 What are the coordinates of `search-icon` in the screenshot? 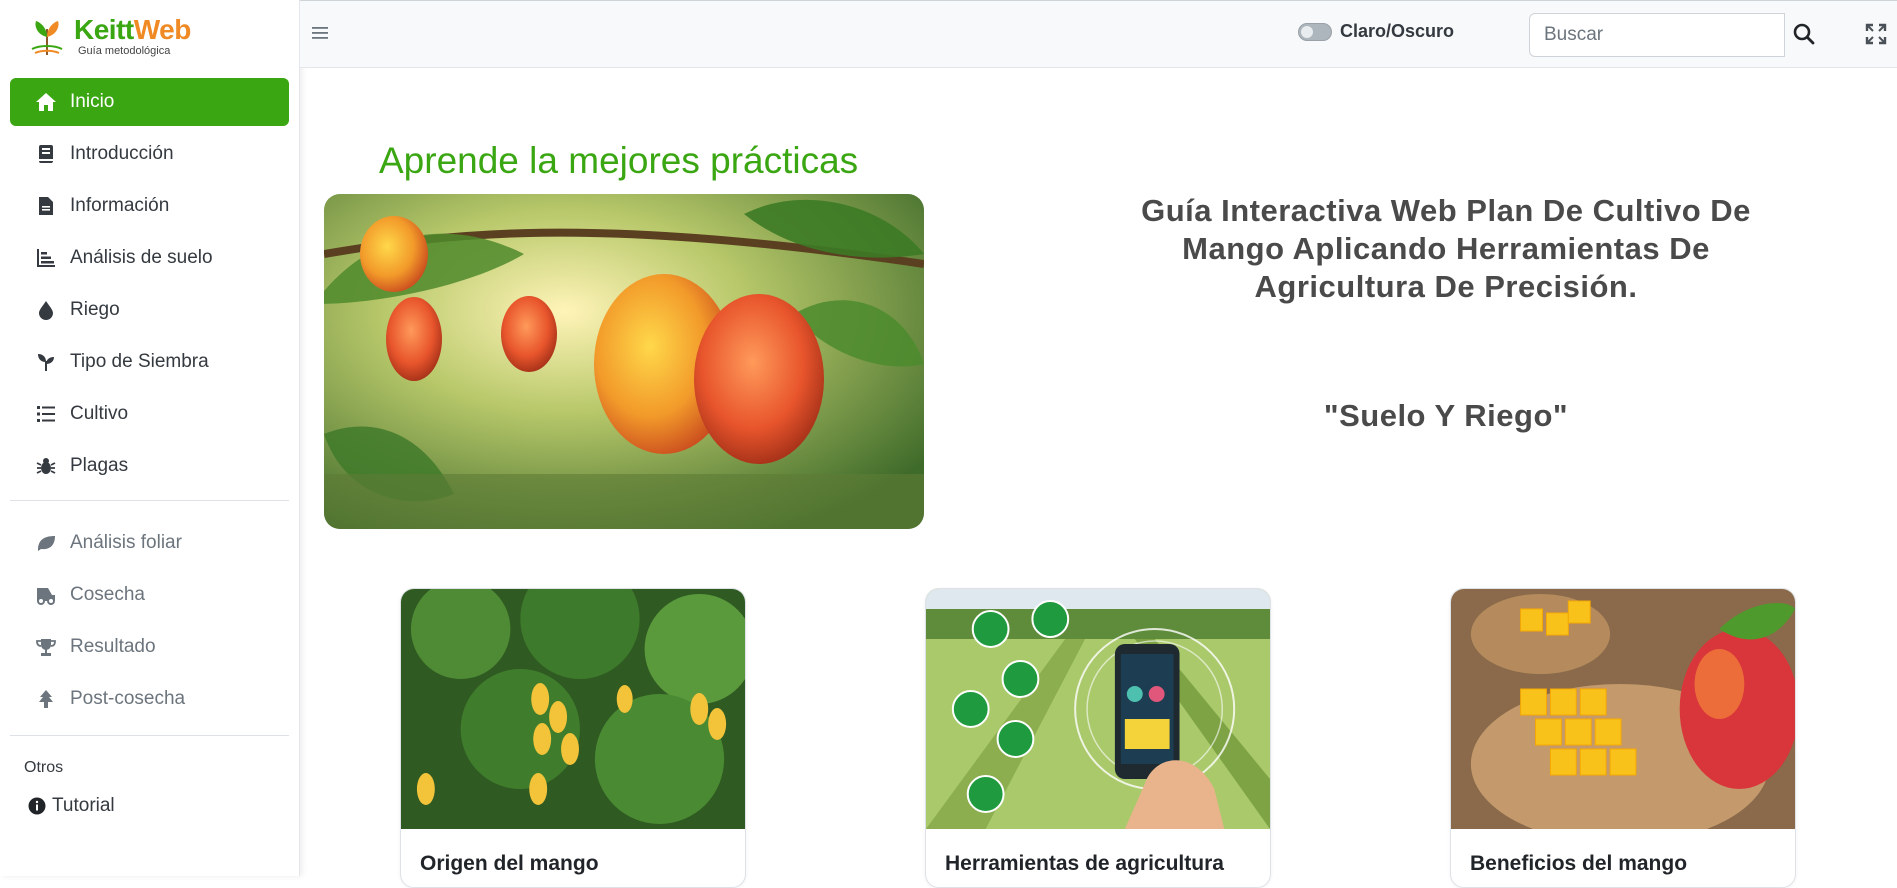 It's located at (1804, 34).